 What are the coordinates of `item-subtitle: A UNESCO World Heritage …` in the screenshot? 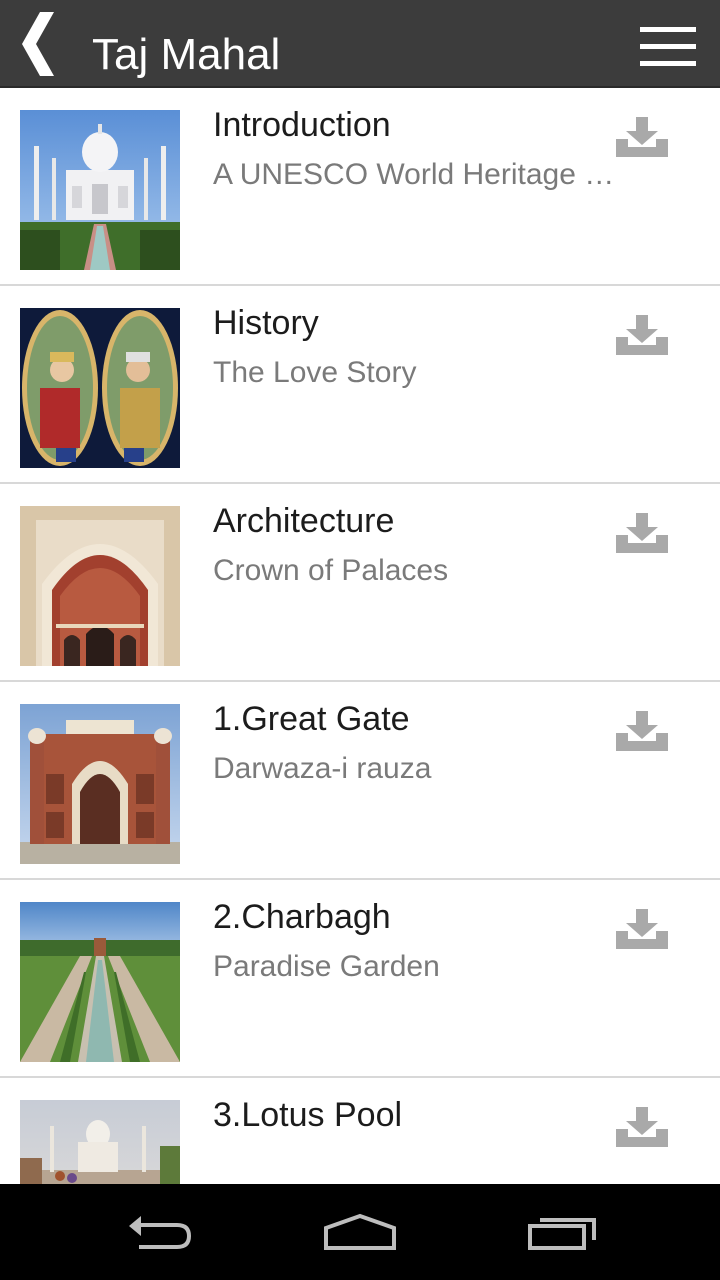 It's located at (414, 174).